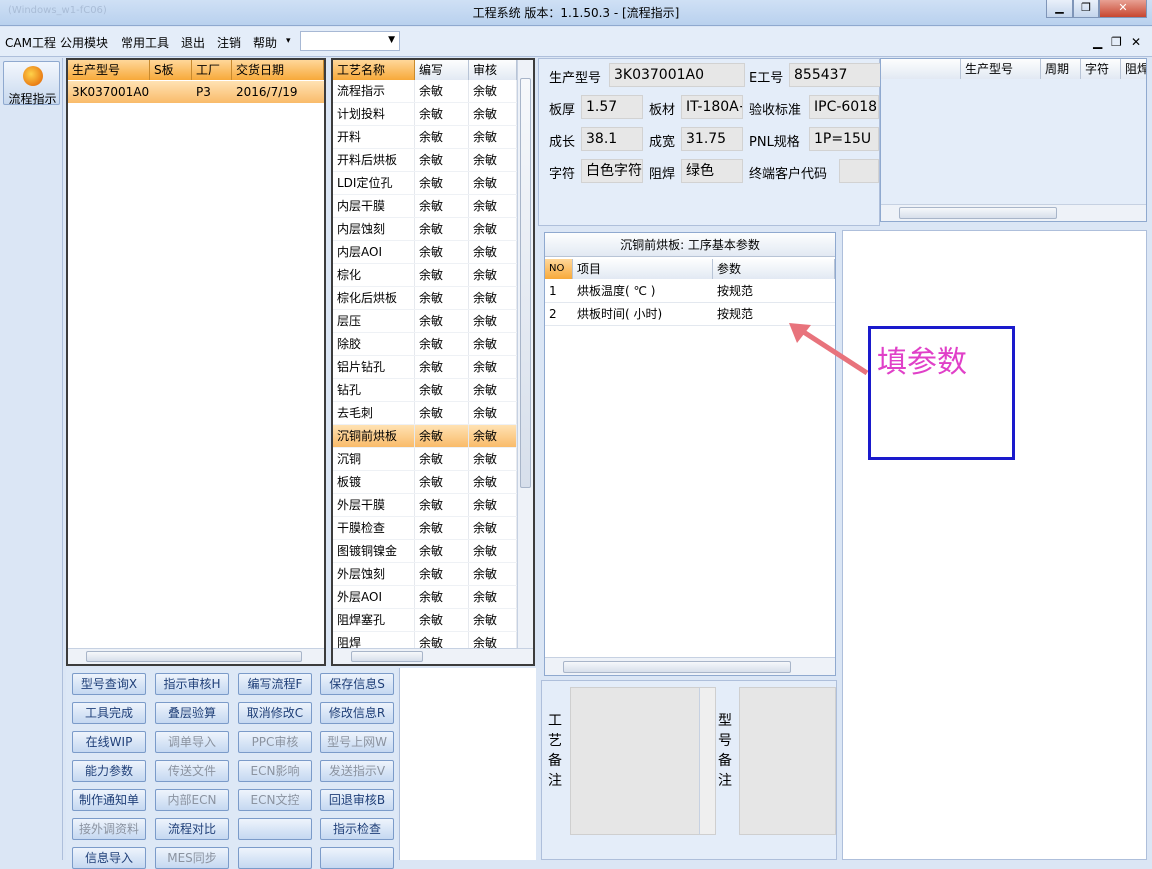 This screenshot has width=1152, height=869. Describe the element at coordinates (288, 41) in the screenshot. I see `menu-overflow-icon: ▾` at that location.